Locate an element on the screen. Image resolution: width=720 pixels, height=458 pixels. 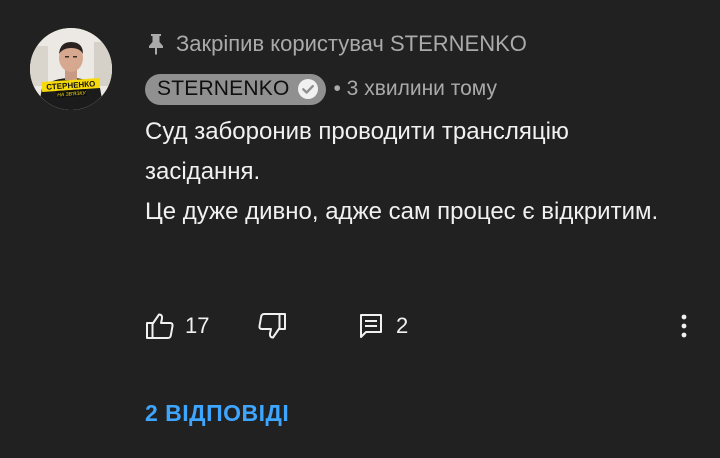
pinned-text: Закріпив користувач STERNENKO is located at coordinates (351, 43).